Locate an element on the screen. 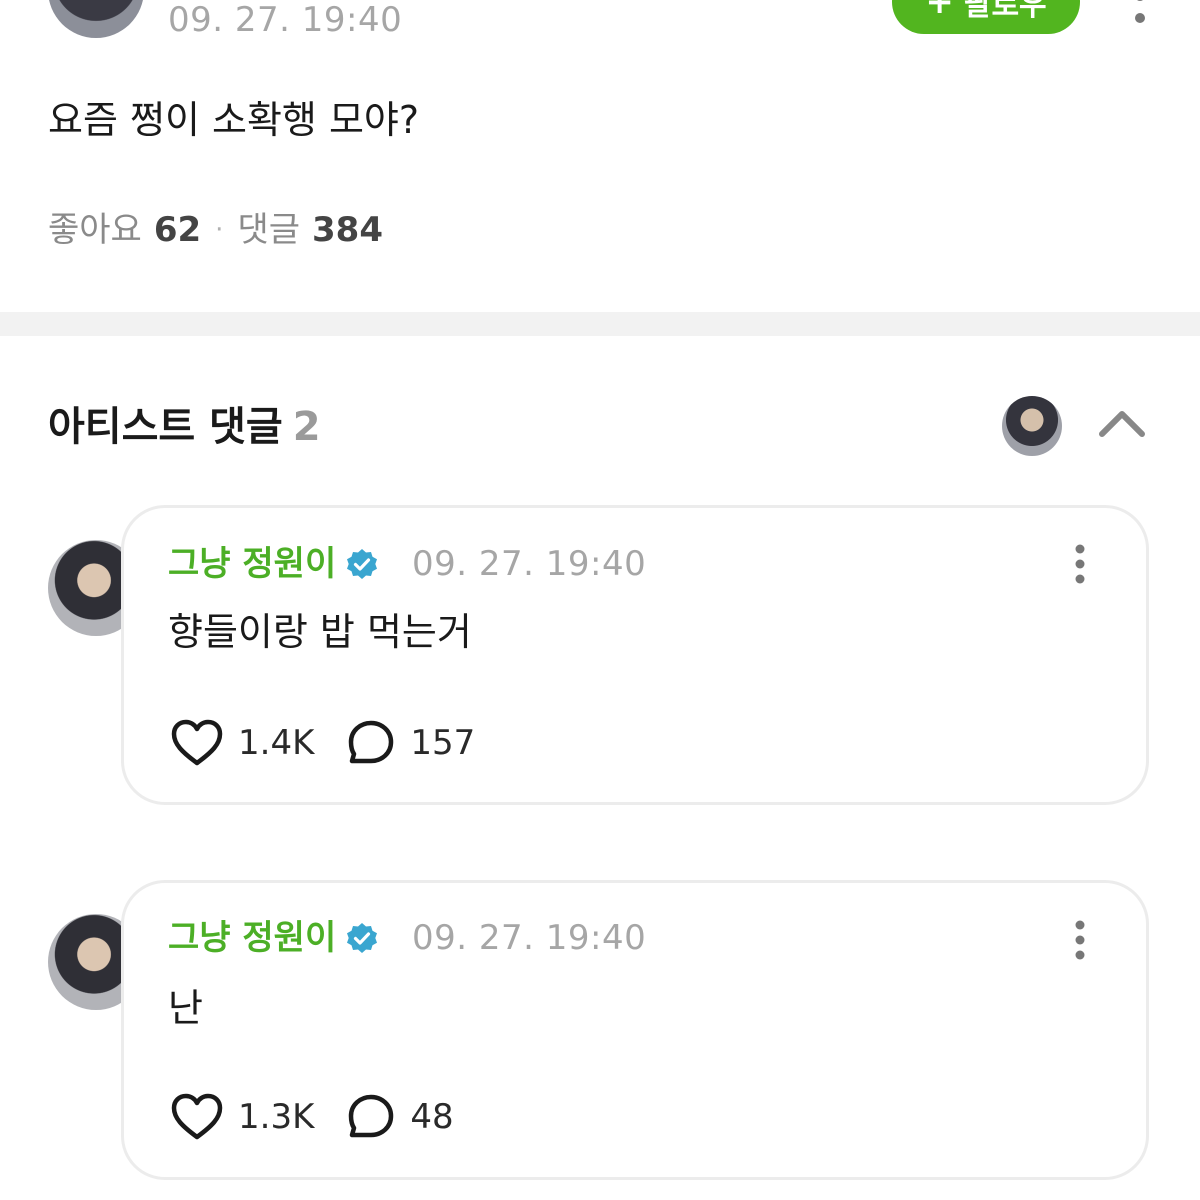 The height and width of the screenshot is (1200, 1200). reply-count: 48 is located at coordinates (432, 1117).